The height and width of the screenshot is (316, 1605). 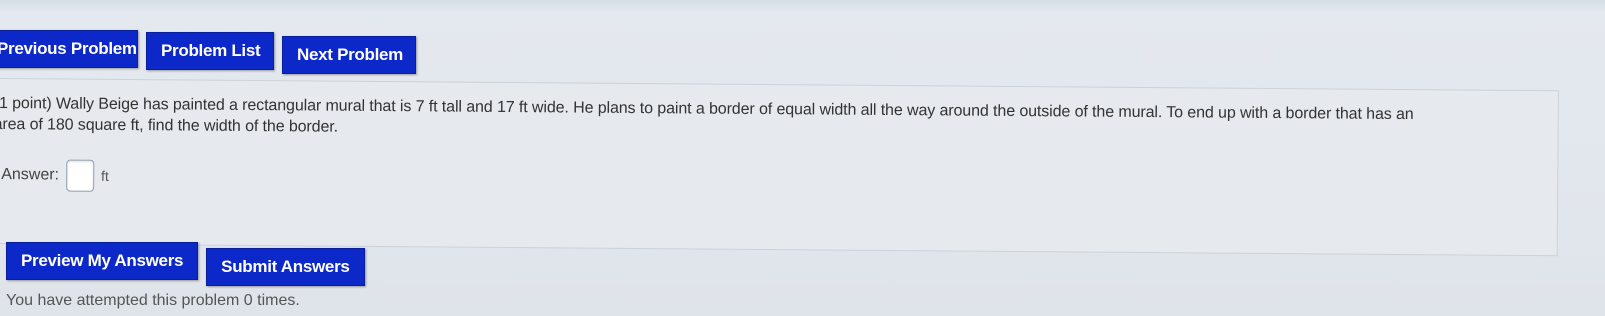 I want to click on preview-answers-button: Preview My Answers, so click(x=102, y=261).